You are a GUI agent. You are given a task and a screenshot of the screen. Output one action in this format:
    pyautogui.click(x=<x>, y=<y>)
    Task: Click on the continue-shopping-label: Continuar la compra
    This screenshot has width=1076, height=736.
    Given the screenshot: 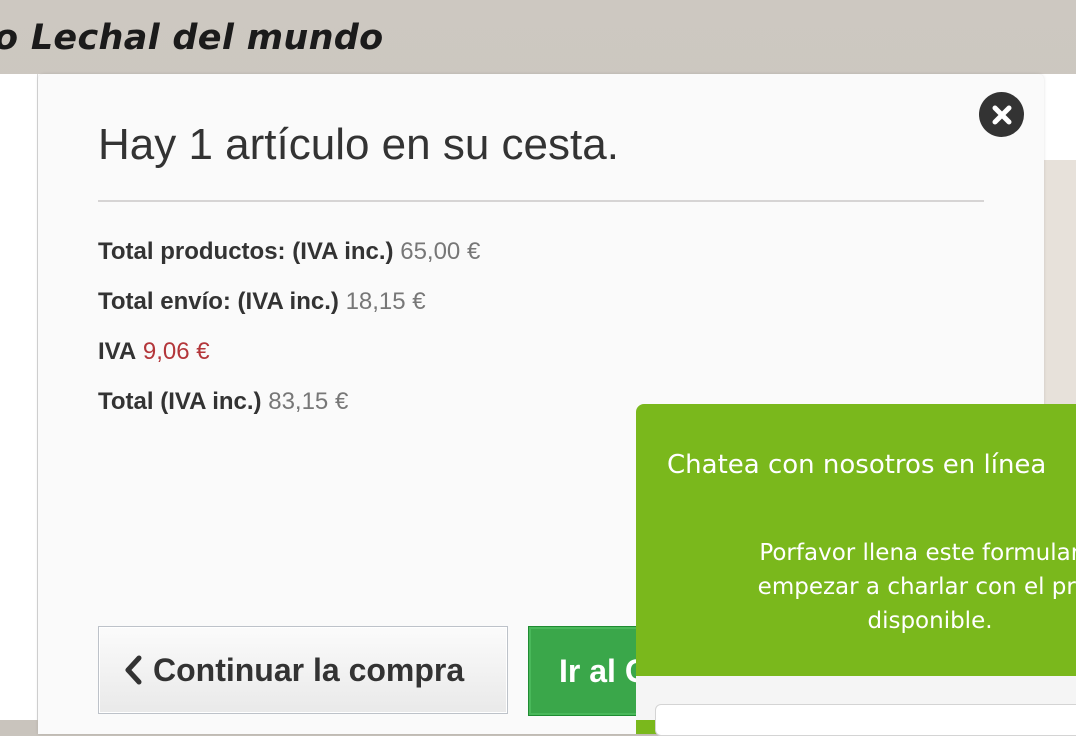 What is the action you would take?
    pyautogui.click(x=309, y=669)
    